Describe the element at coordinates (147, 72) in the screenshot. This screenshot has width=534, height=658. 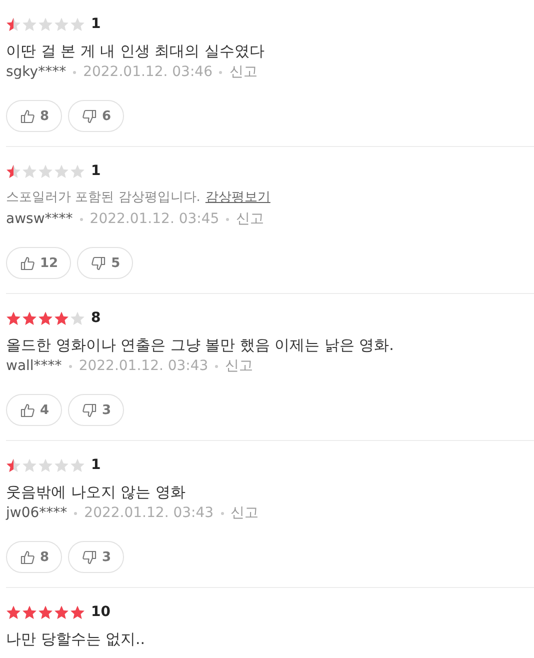
I see `review-date: 2022.01.12. 03:46` at that location.